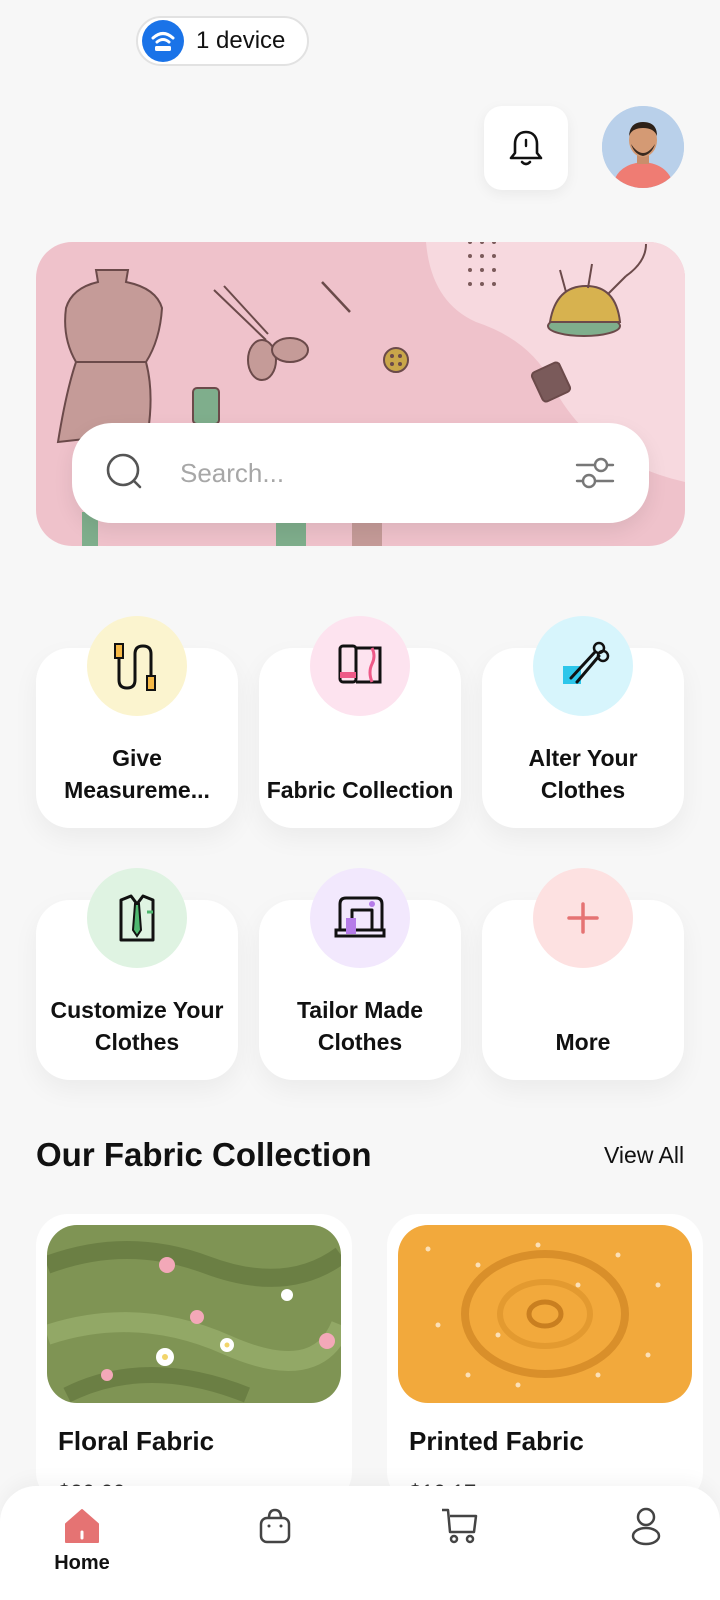 The image size is (720, 1600). What do you see at coordinates (163, 41) in the screenshot?
I see `wifi-icon` at bounding box center [163, 41].